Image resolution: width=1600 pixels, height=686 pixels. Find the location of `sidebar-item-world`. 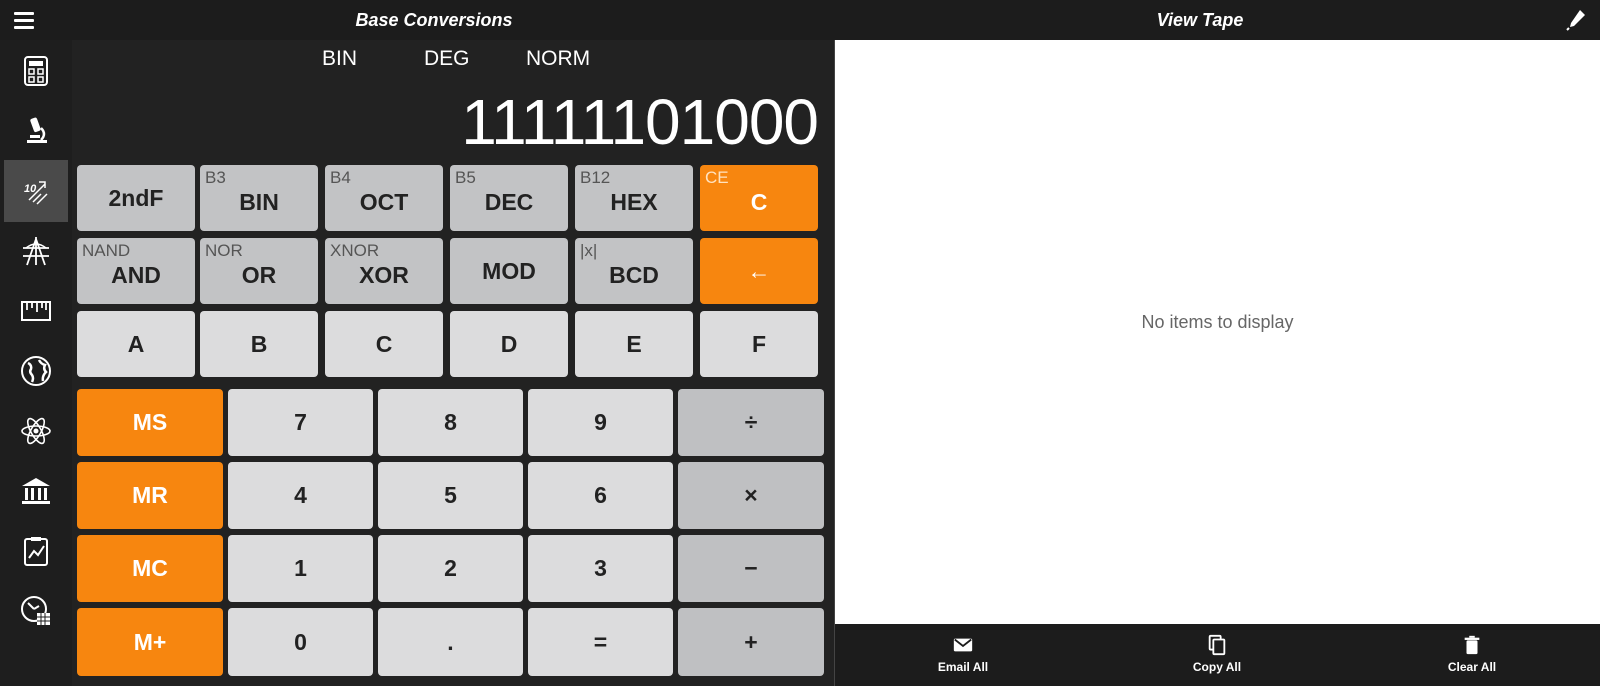

sidebar-item-world is located at coordinates (36, 371).